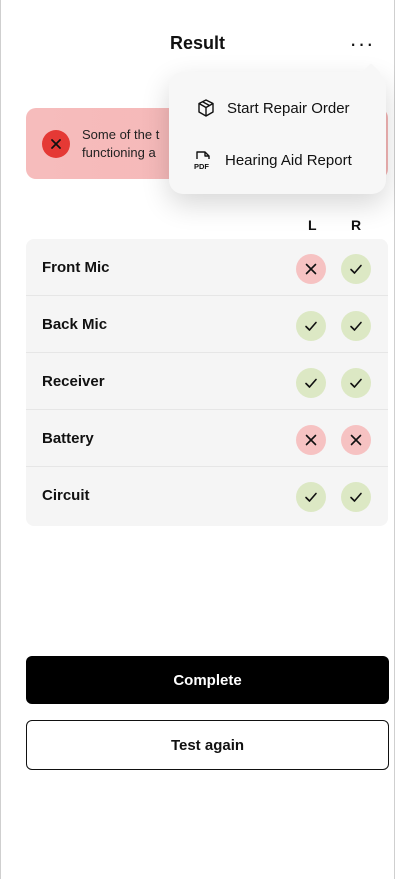 The height and width of the screenshot is (879, 395). I want to click on column-header-left: L, so click(312, 225).